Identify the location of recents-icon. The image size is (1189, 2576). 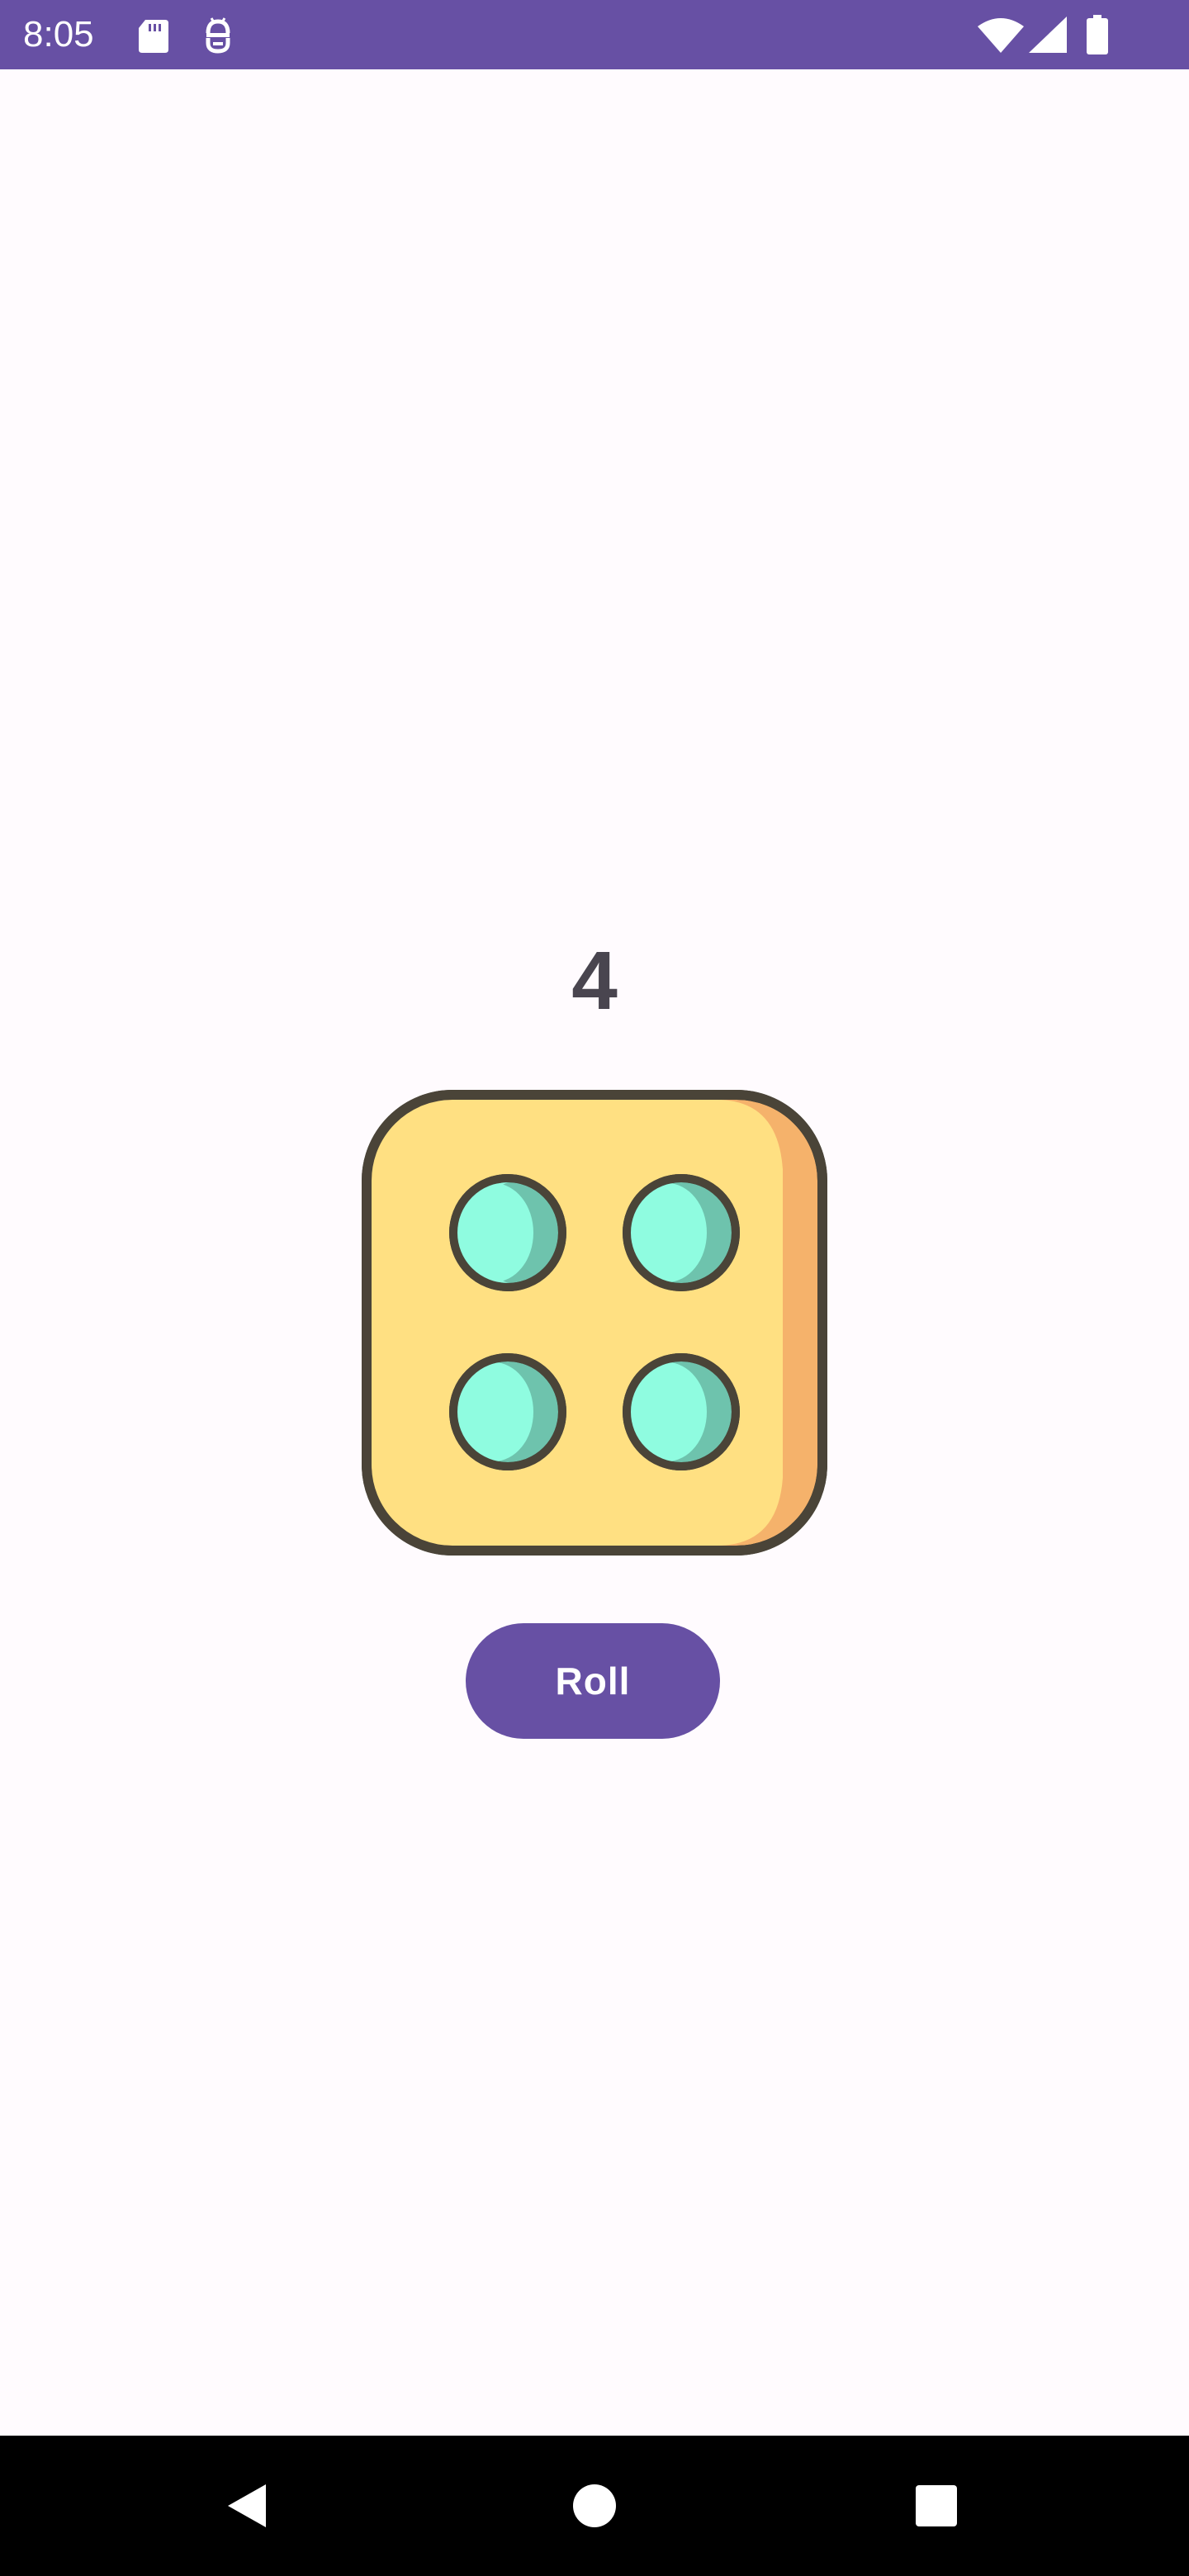
(936, 2505).